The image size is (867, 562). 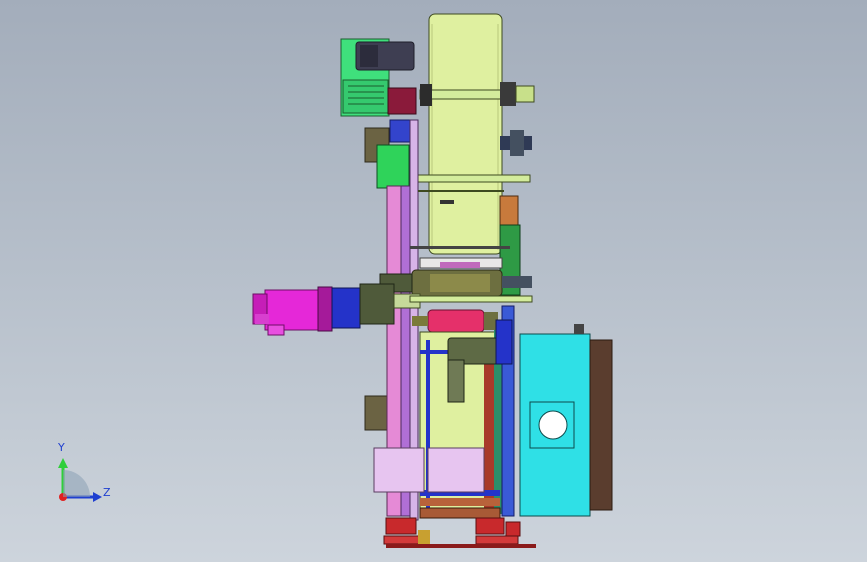 What do you see at coordinates (107, 492) in the screenshot?
I see `z-axis-label: Z` at bounding box center [107, 492].